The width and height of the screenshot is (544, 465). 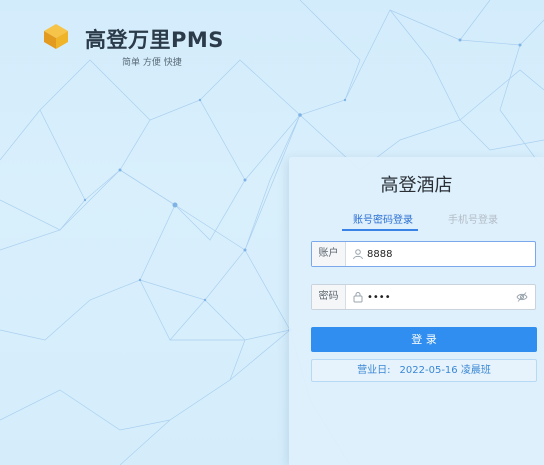 I want to click on tab-password-login: 账号密码登录, so click(x=383, y=218).